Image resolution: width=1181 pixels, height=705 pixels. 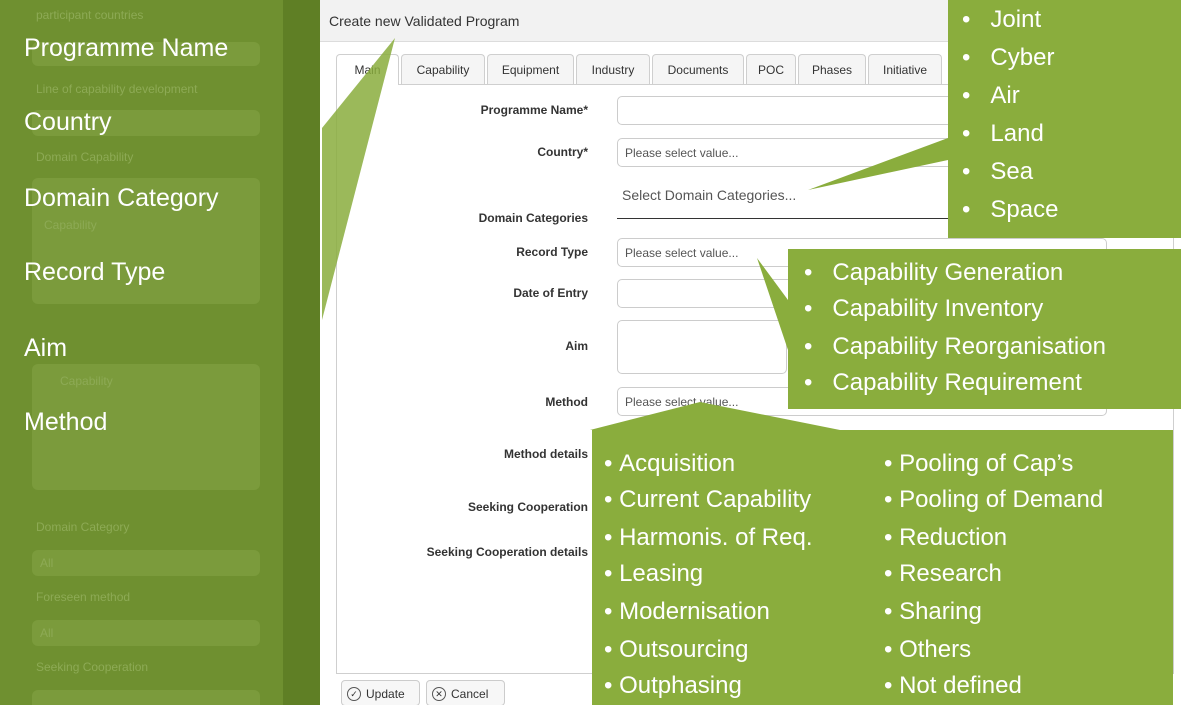 What do you see at coordinates (90, 15) in the screenshot?
I see `sidebar-ghost-participants: participant countries` at bounding box center [90, 15].